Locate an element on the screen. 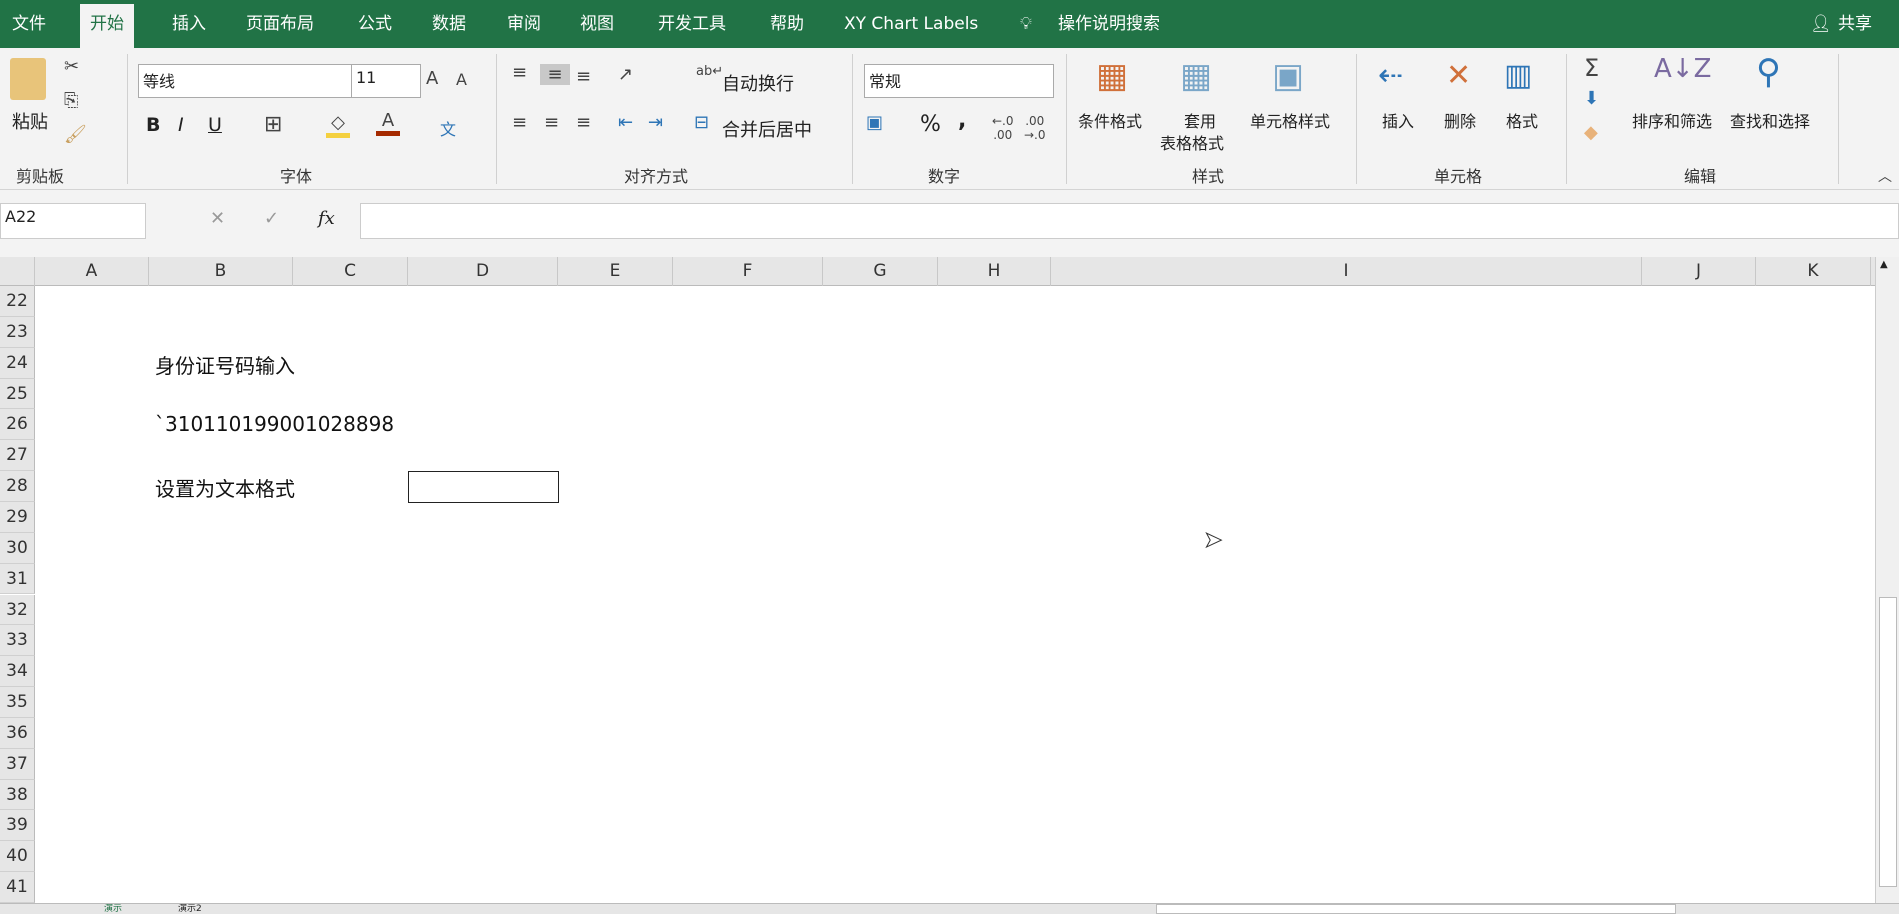 The height and width of the screenshot is (914, 1899). cell-B24: 身份证号码输入 is located at coordinates (225, 364).